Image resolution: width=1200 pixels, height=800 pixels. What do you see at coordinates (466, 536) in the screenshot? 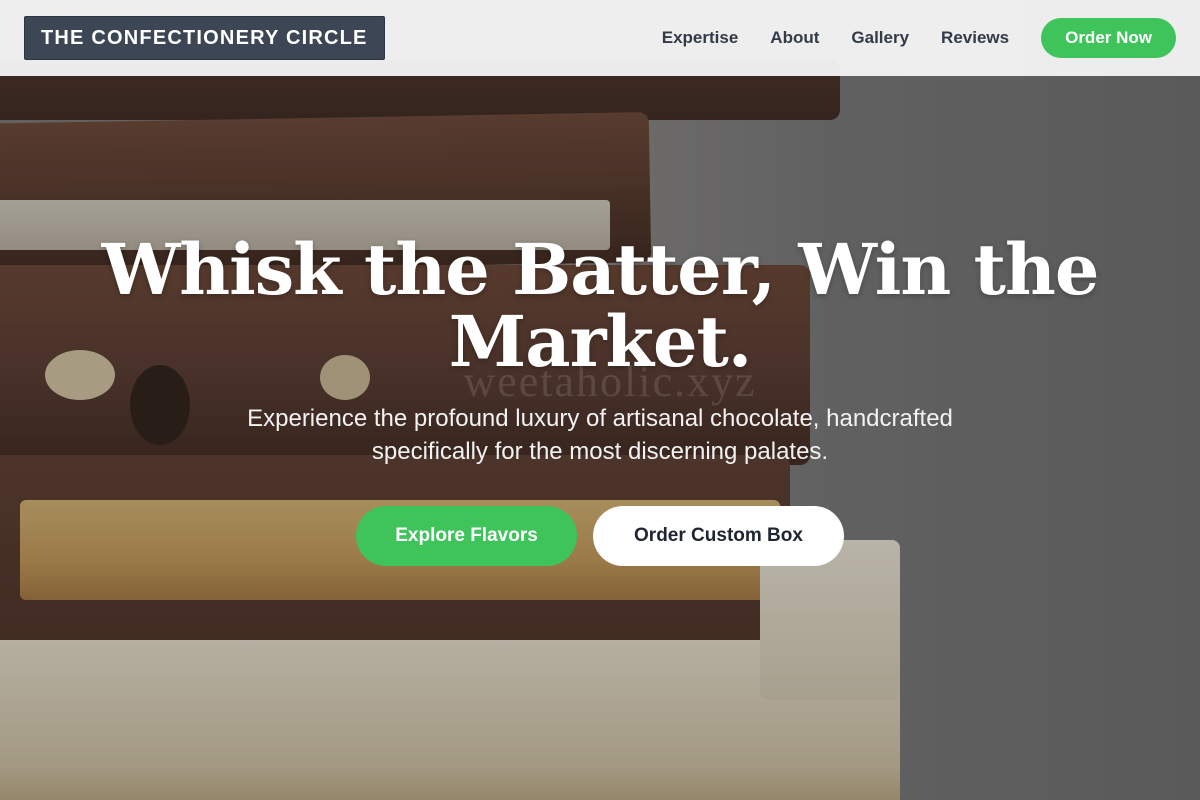
I see `explore-flavors-button: Explore Flavors` at bounding box center [466, 536].